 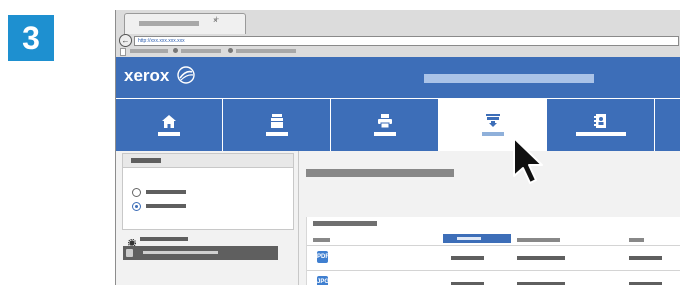 What do you see at coordinates (398, 77) in the screenshot?
I see `app-header` at bounding box center [398, 77].